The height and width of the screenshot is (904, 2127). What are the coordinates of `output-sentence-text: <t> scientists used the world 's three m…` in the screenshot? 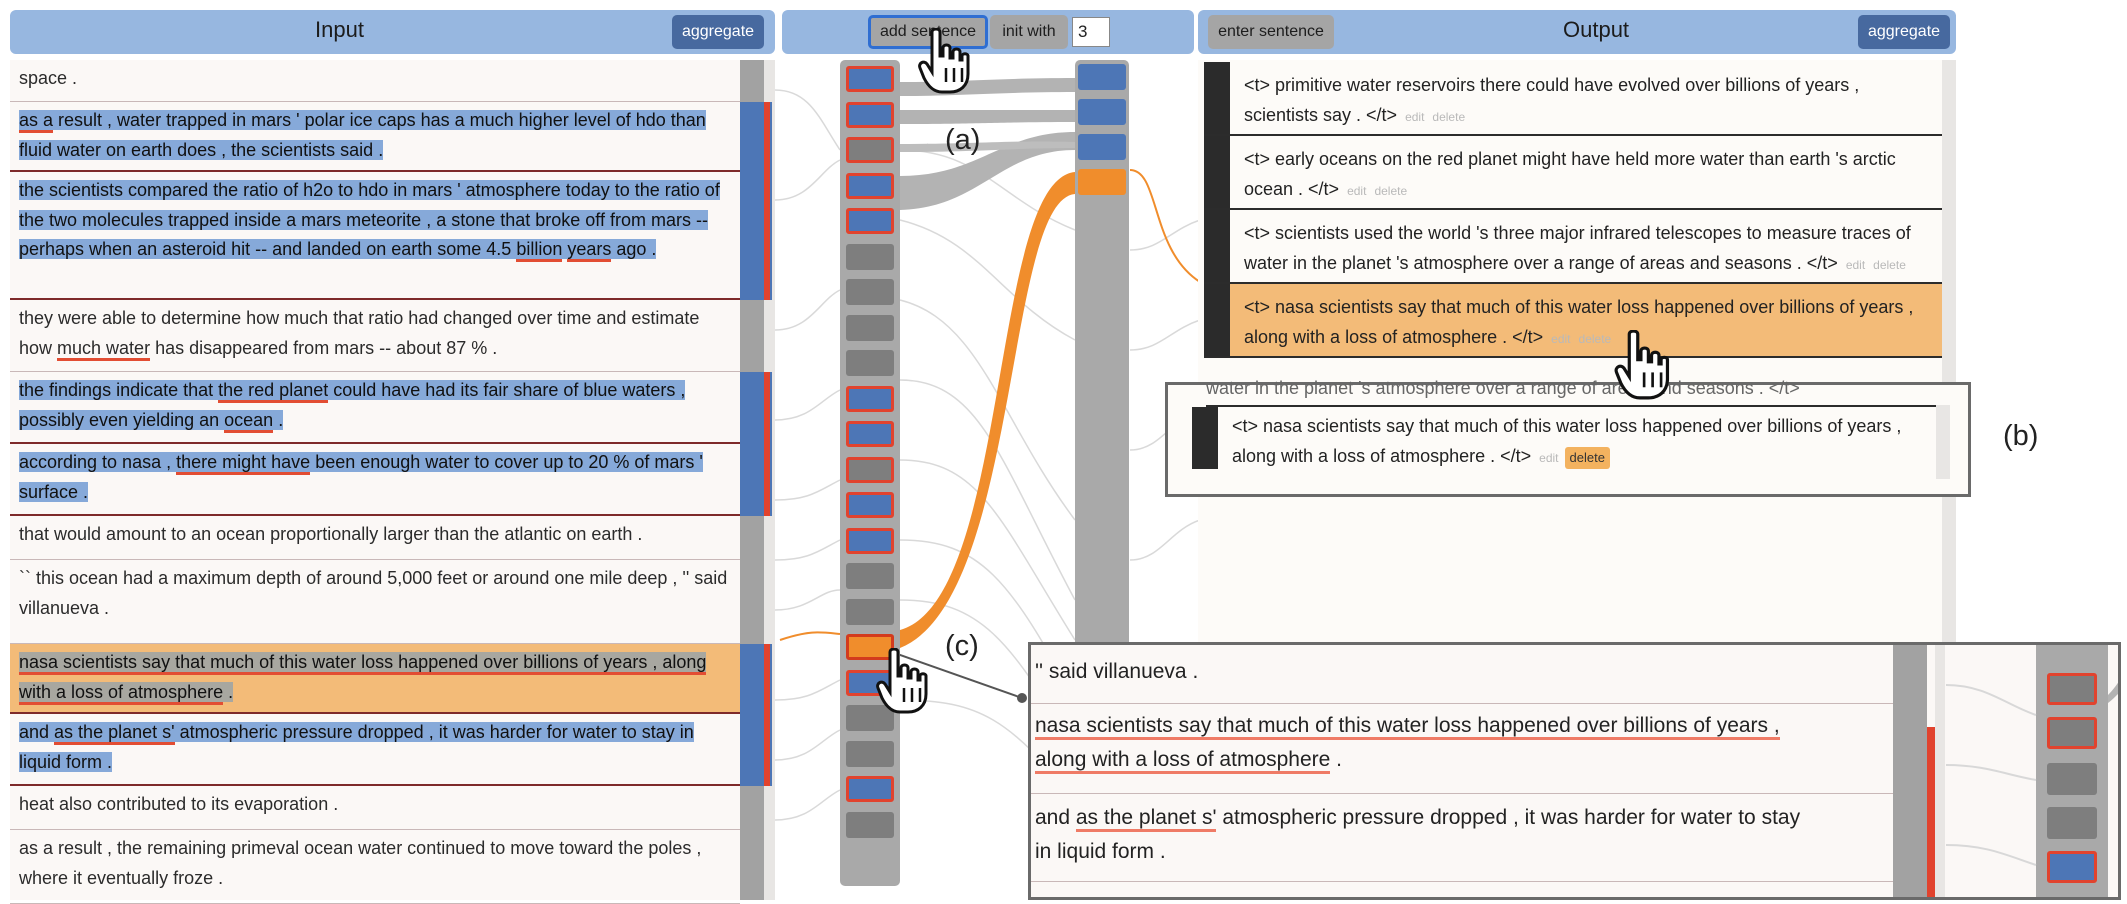 It's located at (1577, 248).